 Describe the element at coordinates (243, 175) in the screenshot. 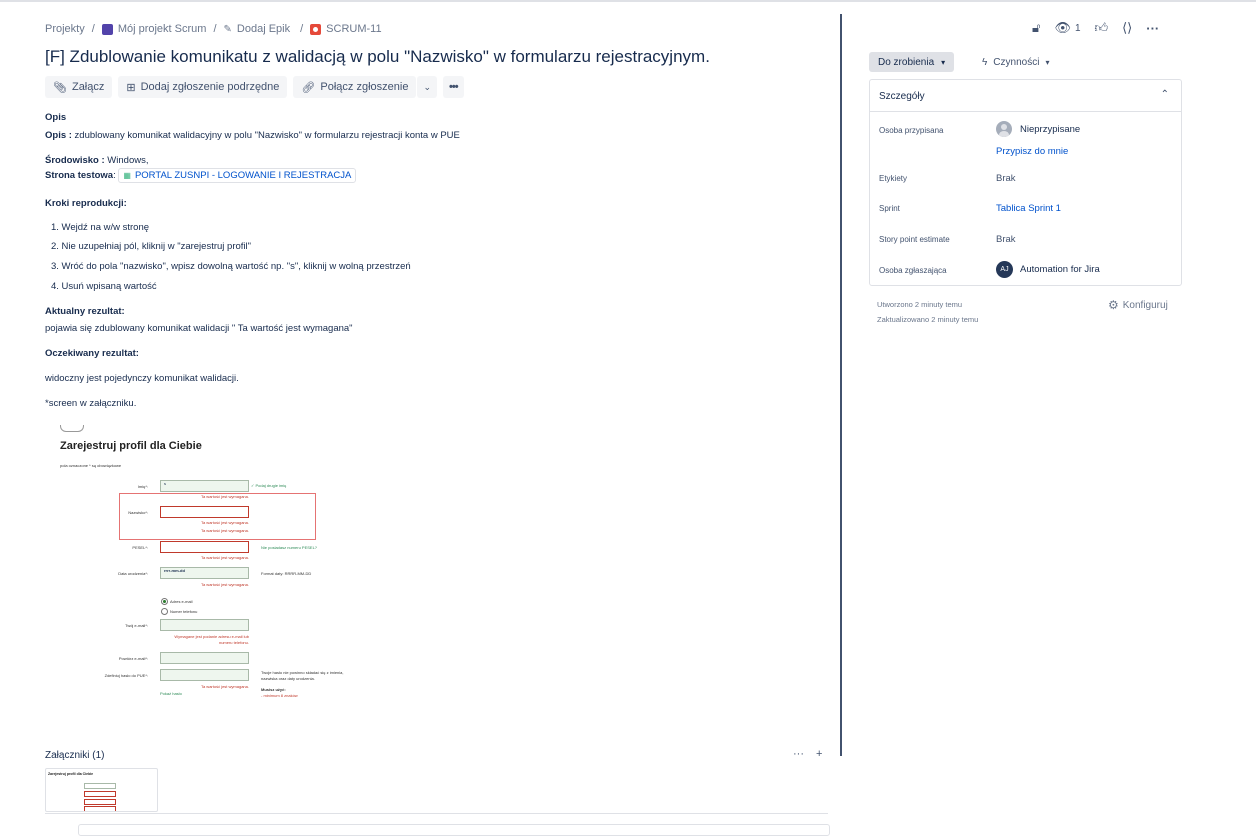

I see `test-page-link-label: PORTAL ZUSNPI - LOGOWANIE I REJESTRACJA` at that location.